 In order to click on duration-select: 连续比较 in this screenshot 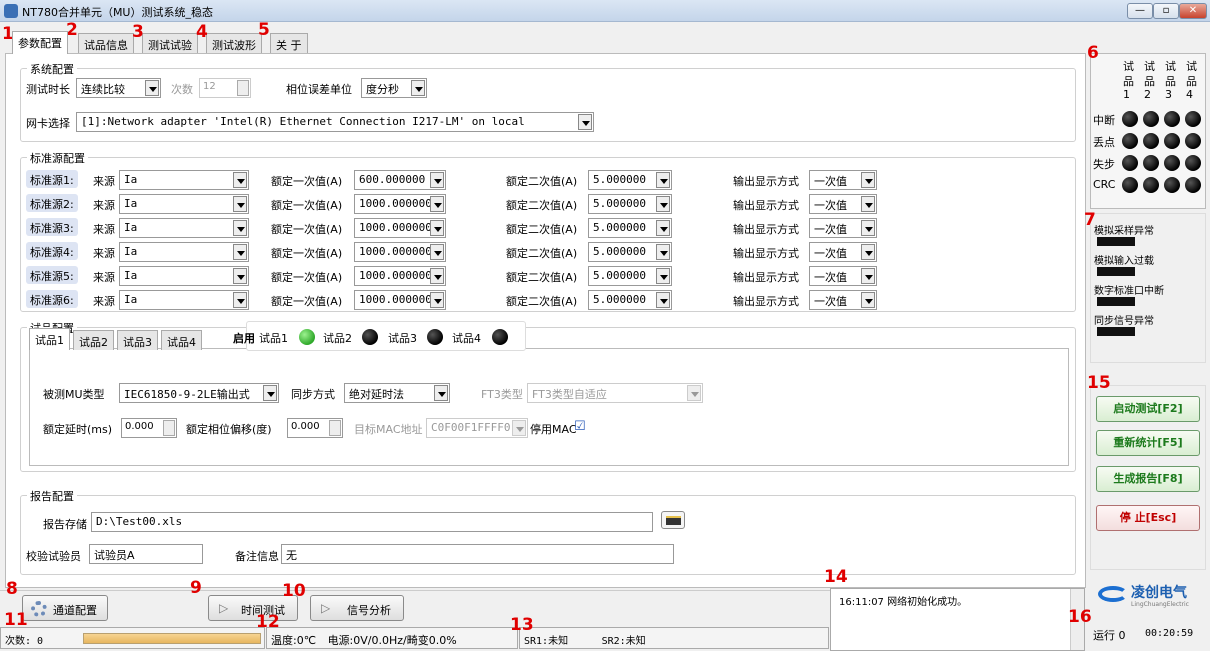, I will do `click(118, 88)`.